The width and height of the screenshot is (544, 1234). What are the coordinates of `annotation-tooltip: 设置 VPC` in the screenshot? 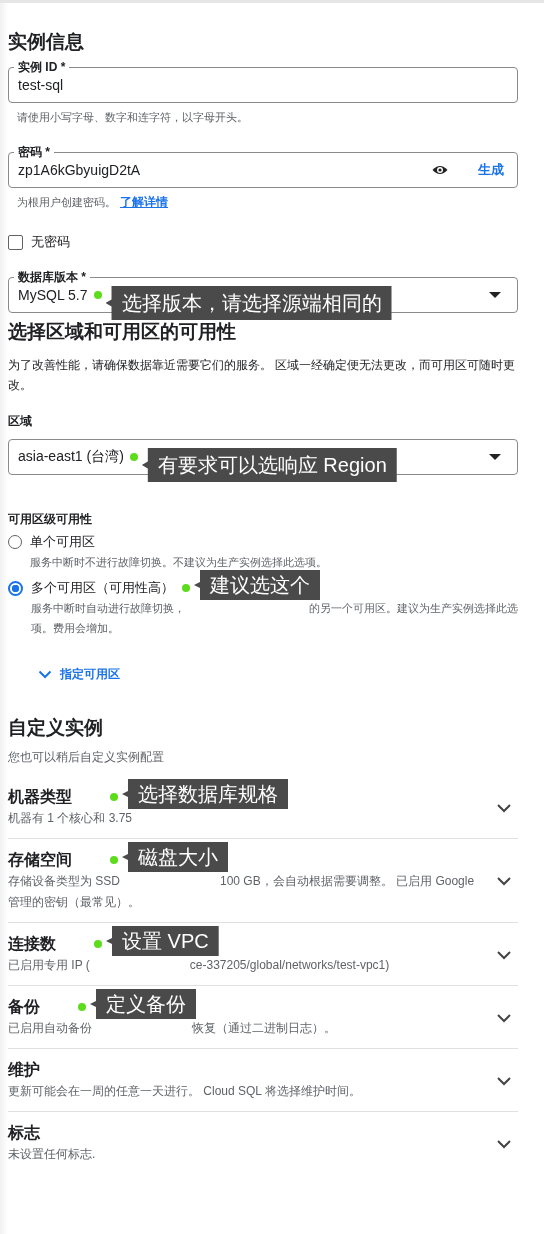 It's located at (162, 941).